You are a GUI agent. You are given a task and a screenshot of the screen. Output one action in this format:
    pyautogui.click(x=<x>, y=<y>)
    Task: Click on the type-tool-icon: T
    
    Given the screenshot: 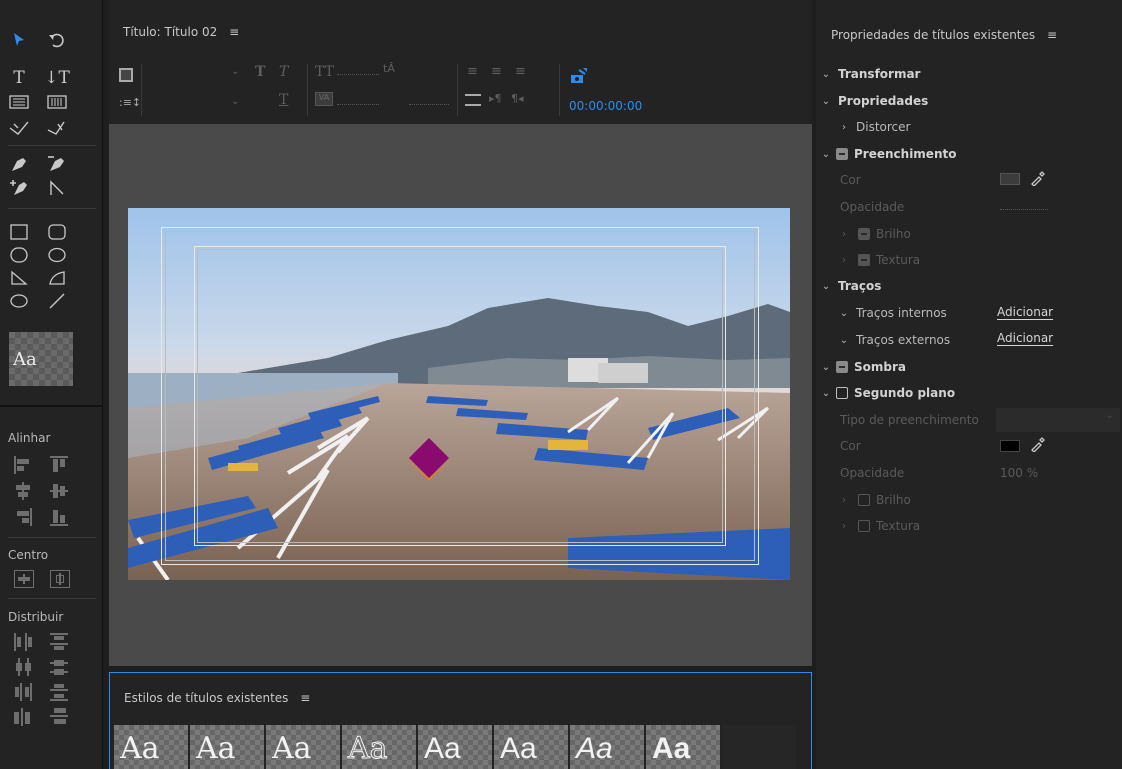 What is the action you would take?
    pyautogui.click(x=19, y=78)
    